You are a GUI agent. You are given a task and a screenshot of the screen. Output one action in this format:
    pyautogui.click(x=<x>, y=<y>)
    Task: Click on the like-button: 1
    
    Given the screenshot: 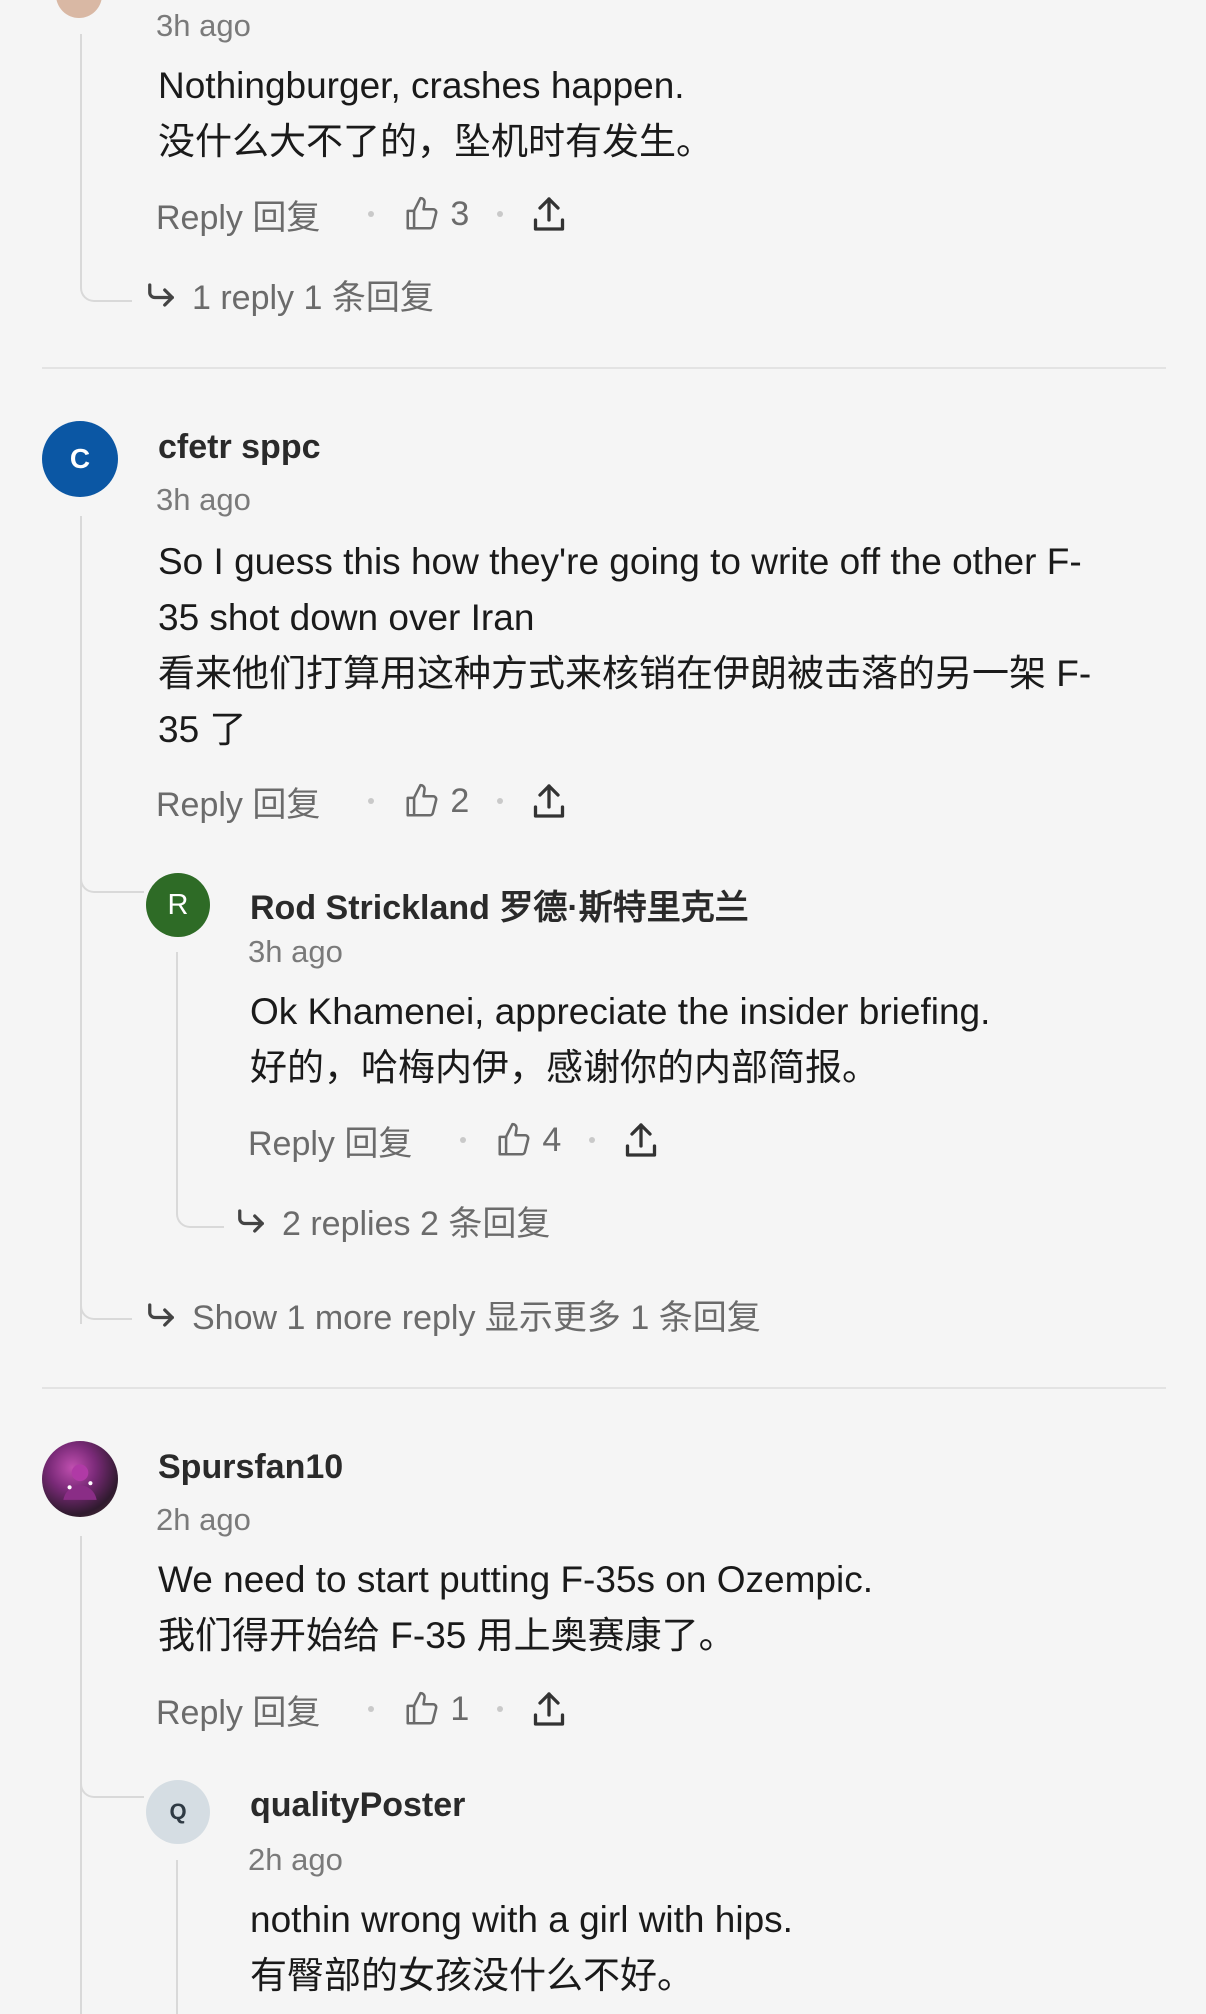 What is the action you would take?
    pyautogui.click(x=435, y=1709)
    